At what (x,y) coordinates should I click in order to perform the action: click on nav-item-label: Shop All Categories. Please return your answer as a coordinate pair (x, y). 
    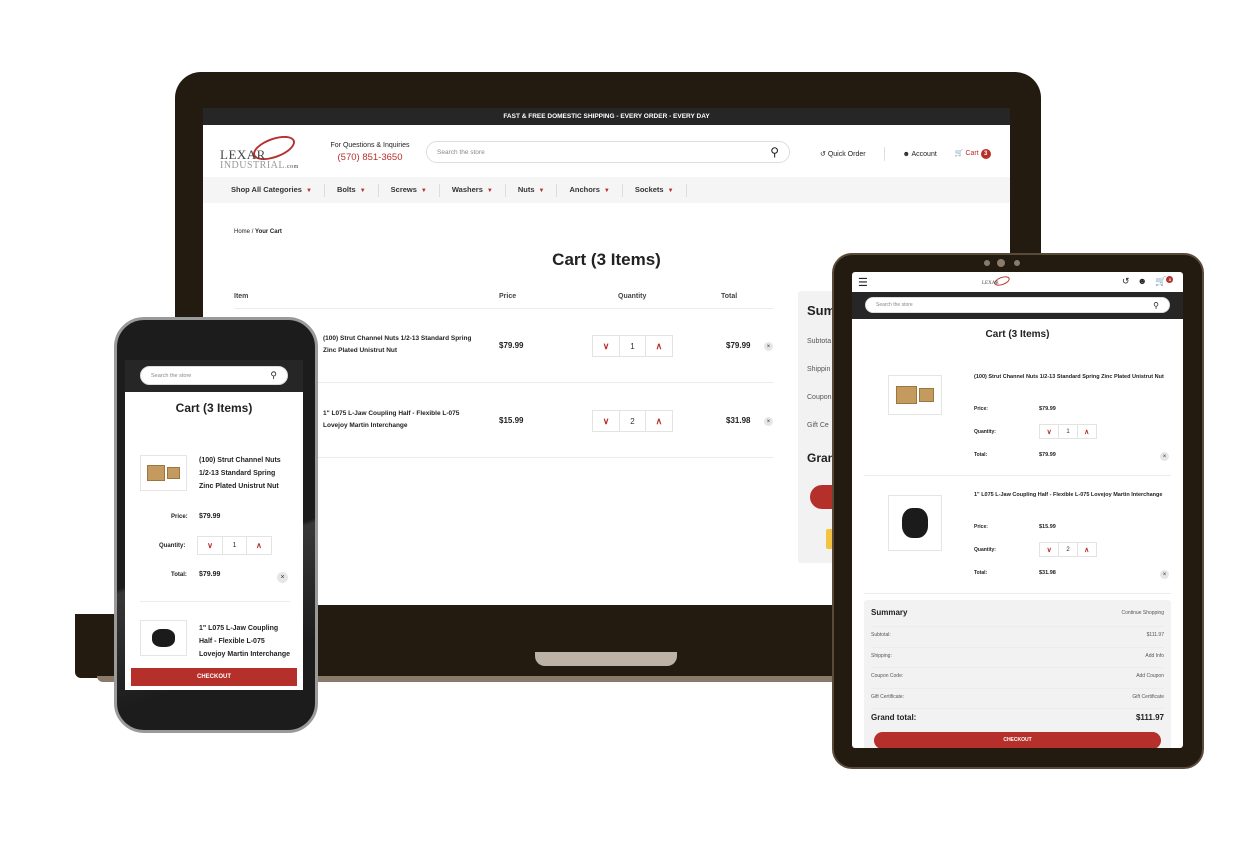
    Looking at the image, I should click on (266, 189).